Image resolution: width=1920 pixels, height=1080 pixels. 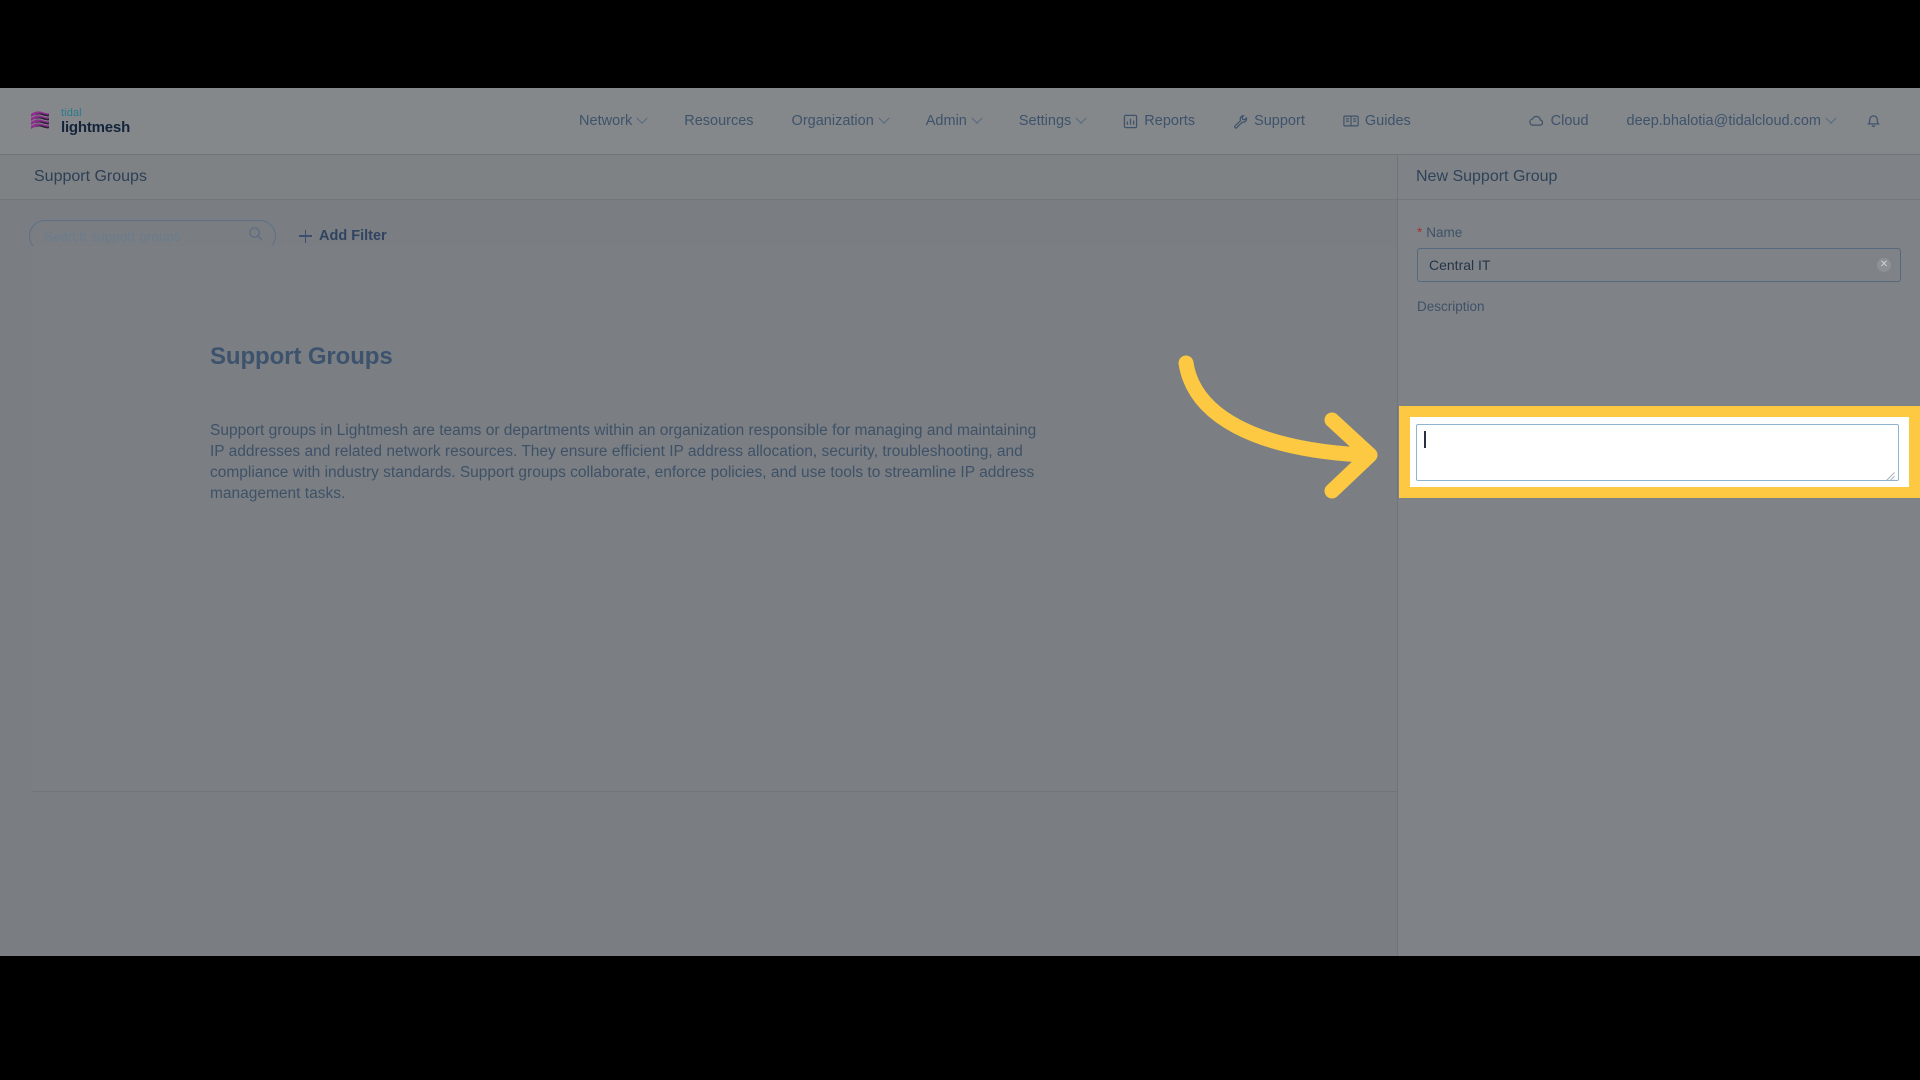 What do you see at coordinates (1240, 121) in the screenshot?
I see `wrench-icon` at bounding box center [1240, 121].